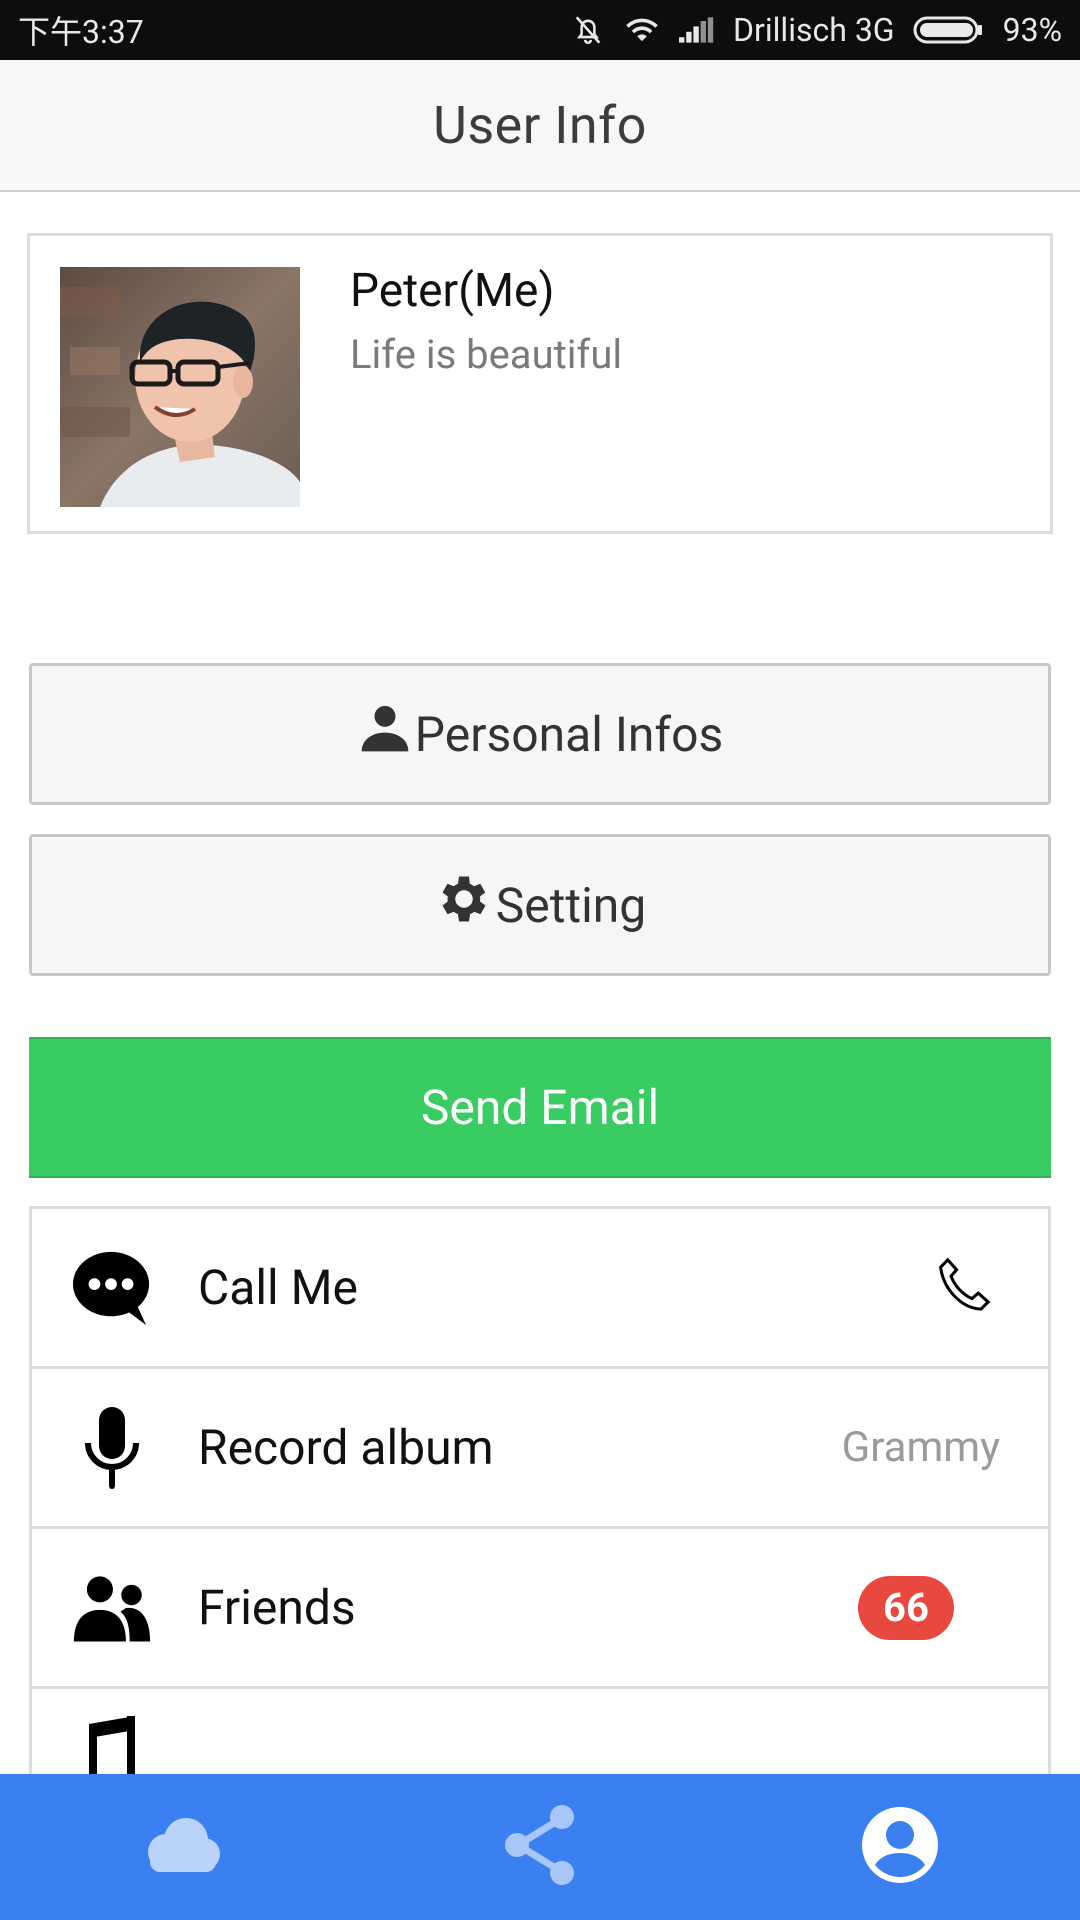 The image size is (1080, 1920). I want to click on friends-icon, so click(112, 1608).